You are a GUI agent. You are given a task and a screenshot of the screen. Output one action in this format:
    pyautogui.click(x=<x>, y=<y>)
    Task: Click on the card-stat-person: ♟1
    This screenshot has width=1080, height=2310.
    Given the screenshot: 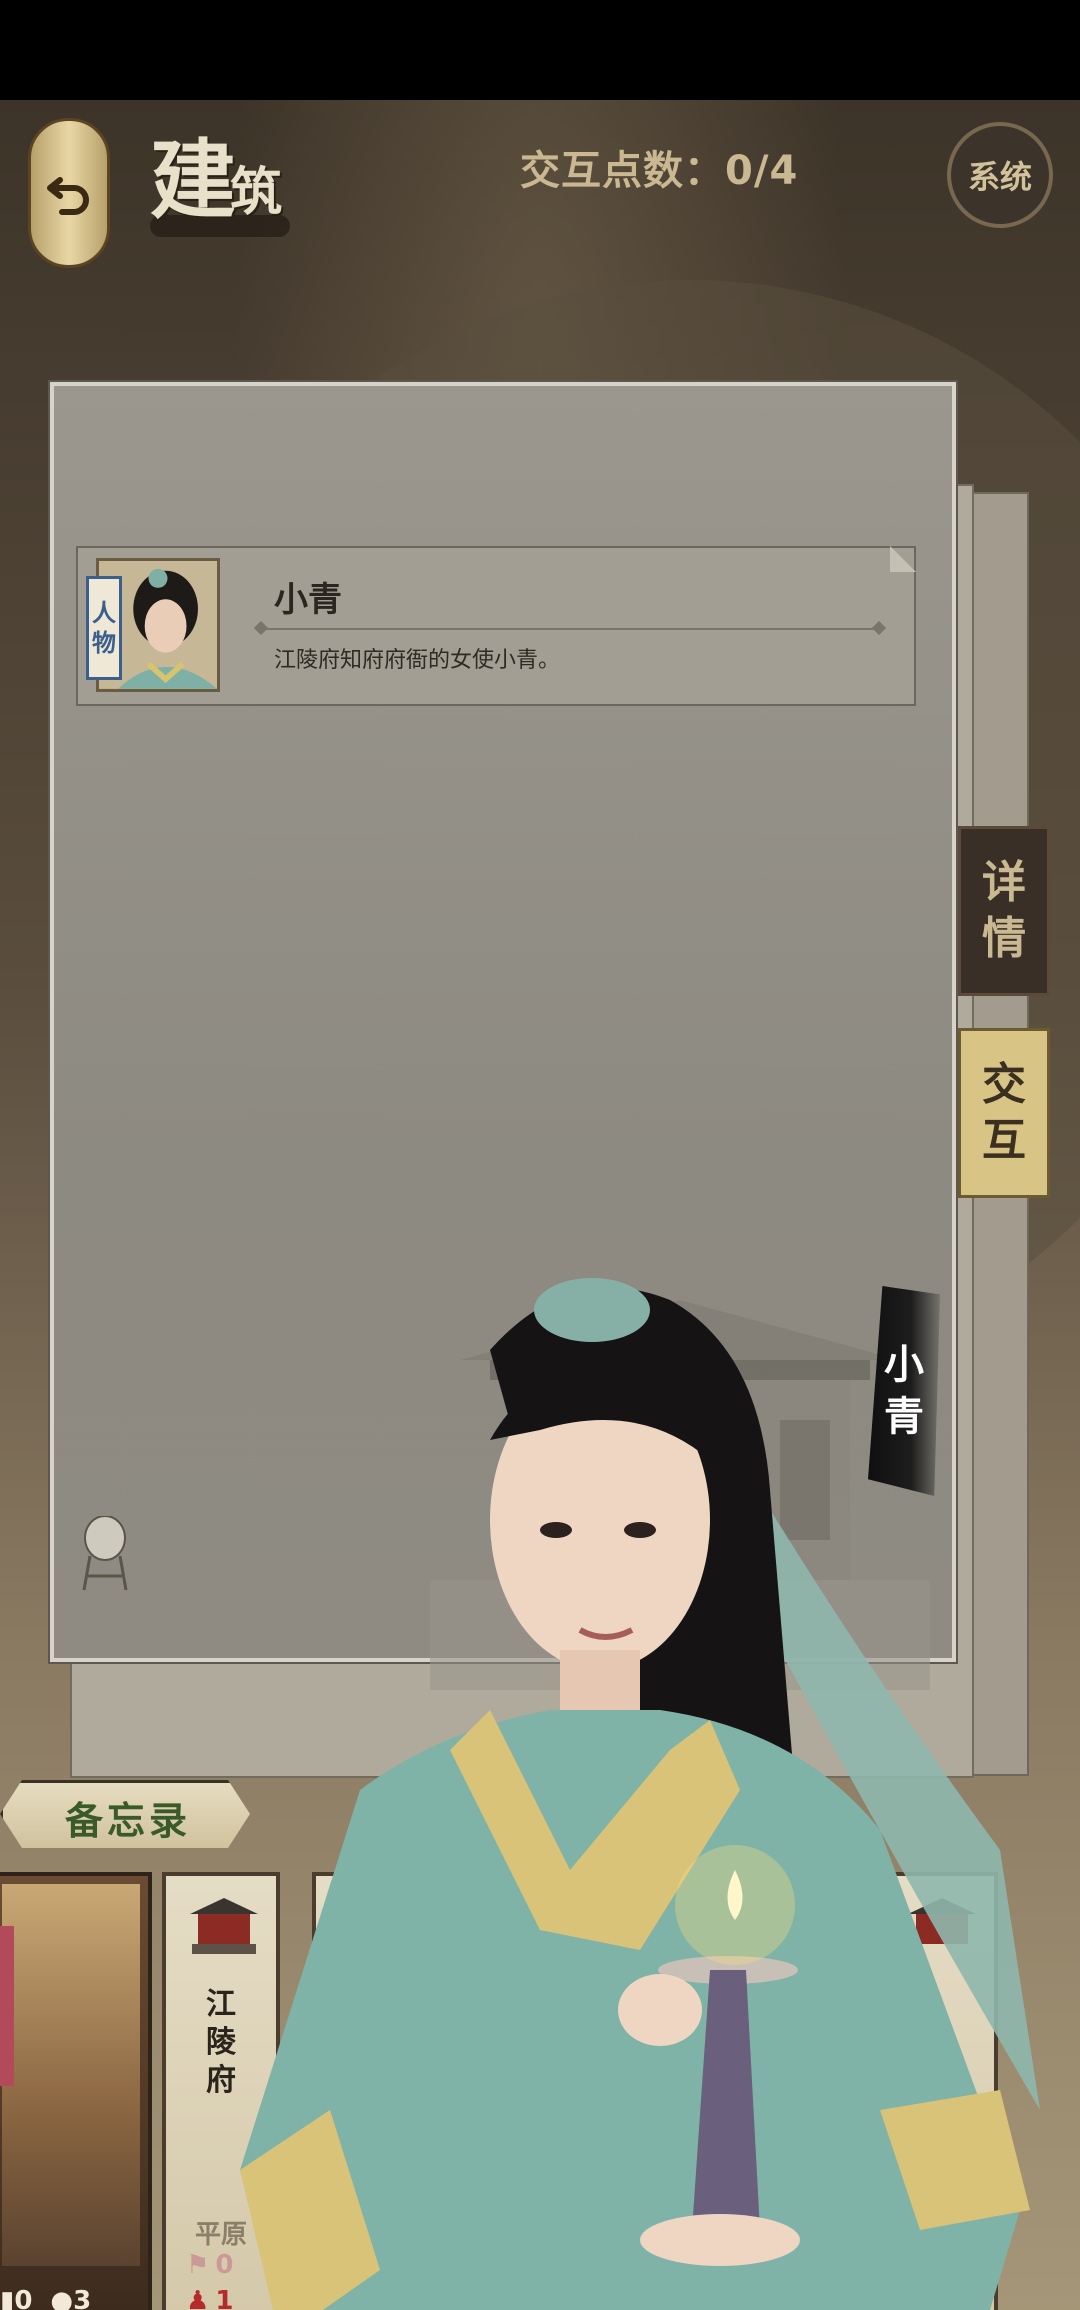 What is the action you would take?
    pyautogui.click(x=209, y=2298)
    